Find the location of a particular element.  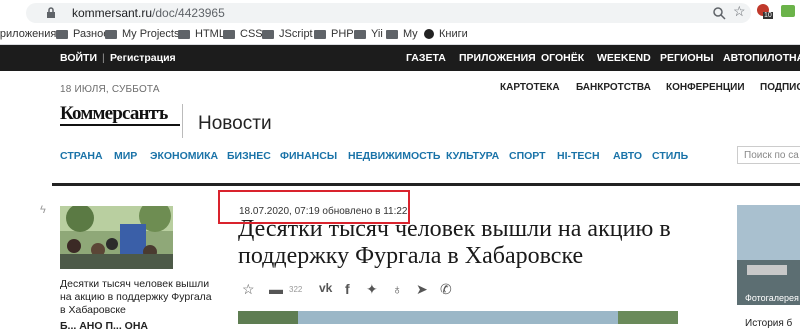

news-item-text: Б... АНО П... ОНА is located at coordinates (104, 326).